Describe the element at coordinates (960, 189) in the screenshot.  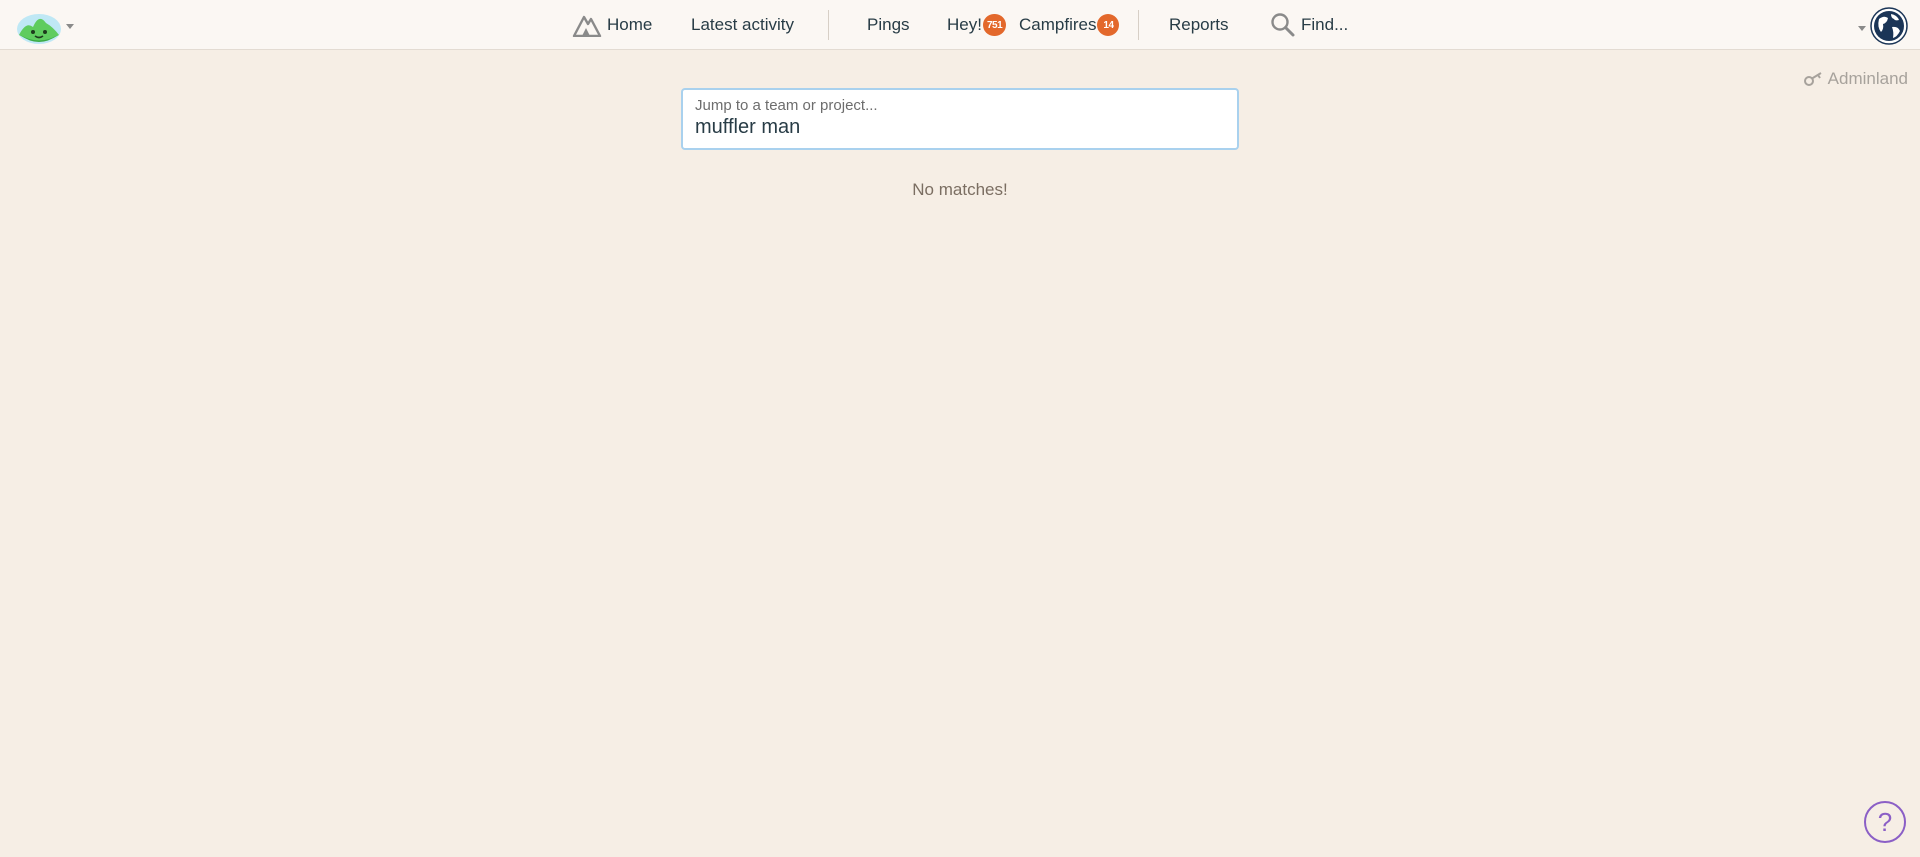
I see `no-matches-message: No matches!` at that location.